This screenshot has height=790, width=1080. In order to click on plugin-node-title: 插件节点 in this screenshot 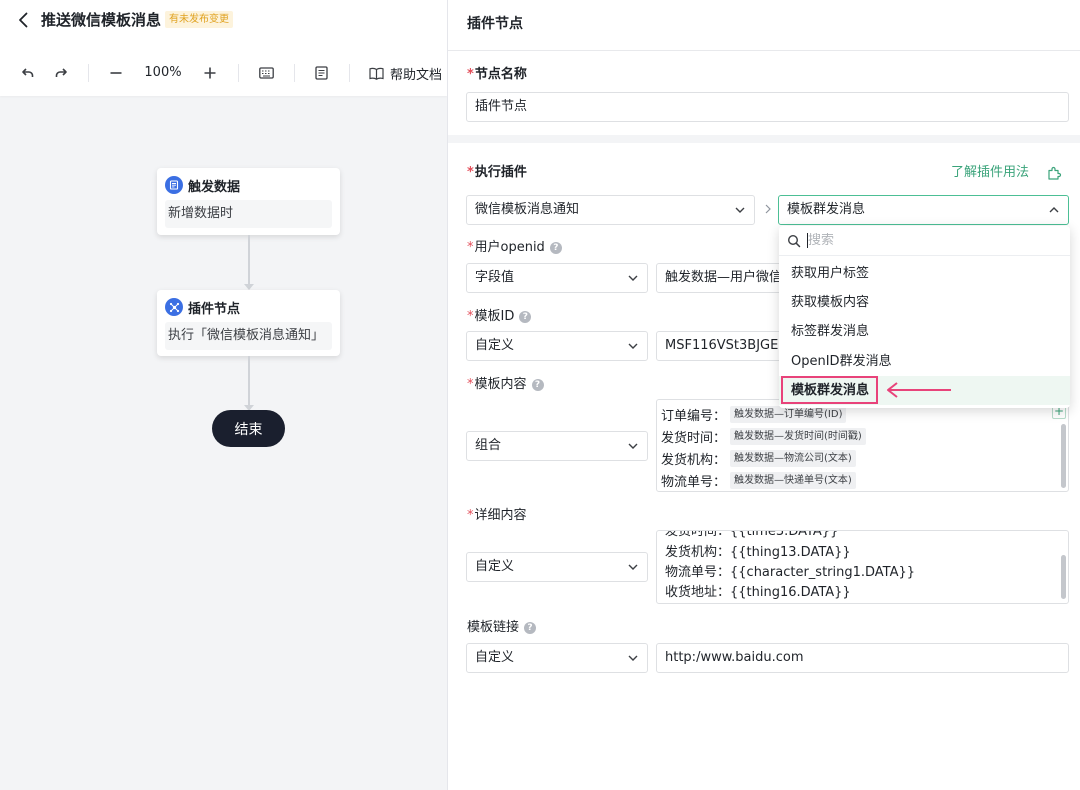, I will do `click(214, 309)`.